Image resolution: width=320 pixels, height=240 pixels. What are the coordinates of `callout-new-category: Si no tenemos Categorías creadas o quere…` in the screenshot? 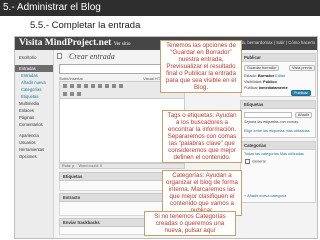 It's located at (190, 223).